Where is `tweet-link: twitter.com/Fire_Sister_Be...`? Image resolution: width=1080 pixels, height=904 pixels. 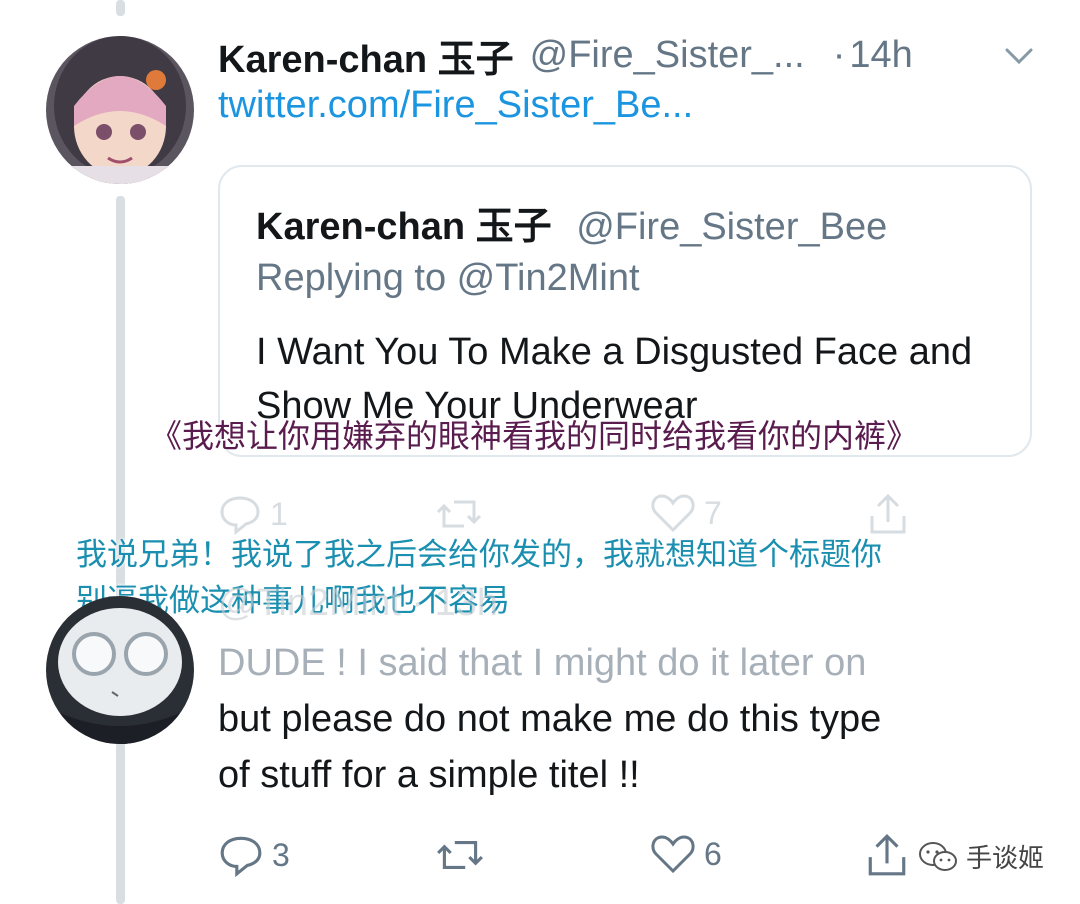 tweet-link: twitter.com/Fire_Sister_Be... is located at coordinates (455, 105).